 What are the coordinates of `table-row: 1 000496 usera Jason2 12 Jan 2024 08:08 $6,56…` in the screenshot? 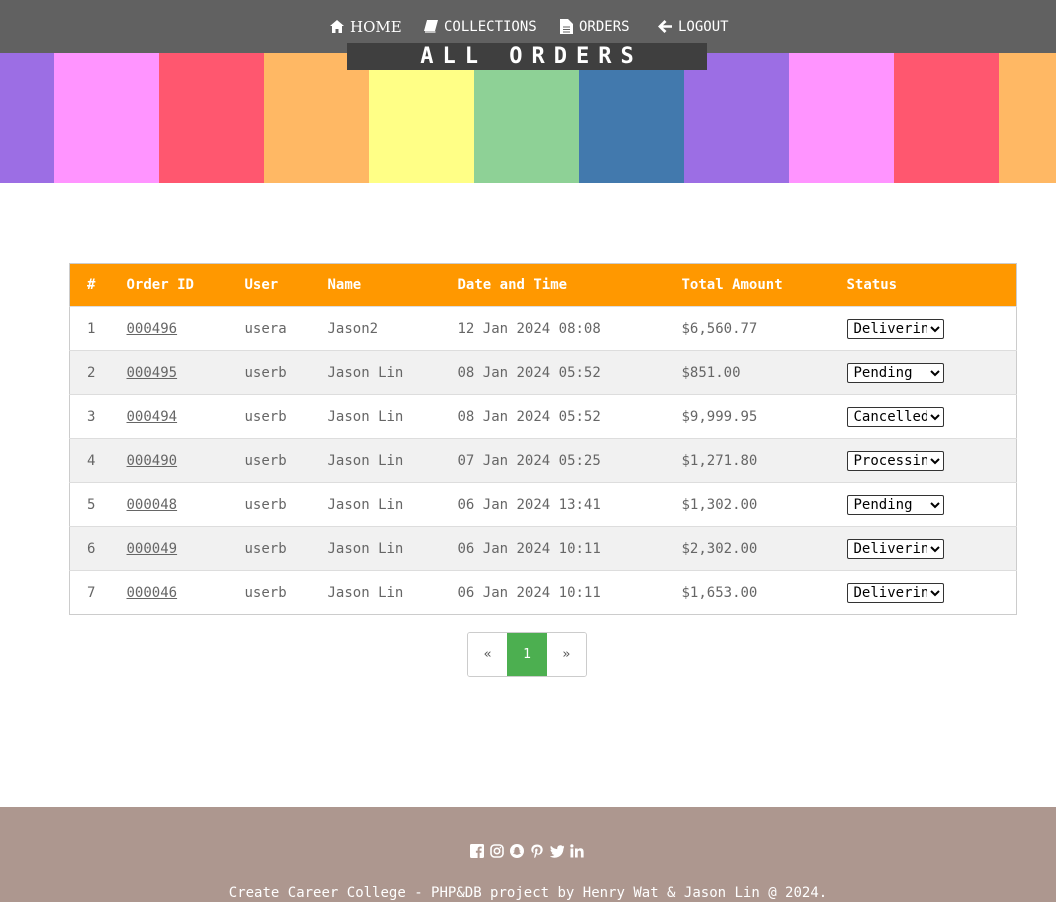 It's located at (543, 328).